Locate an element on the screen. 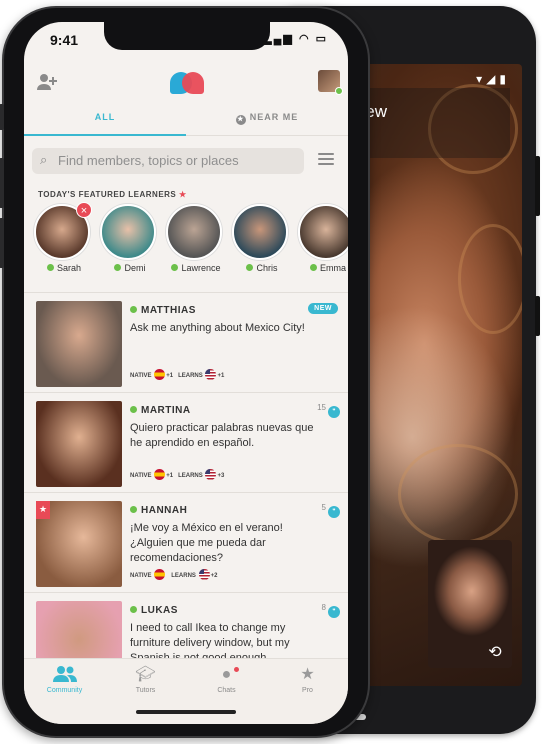 Image resolution: width=542 pixels, height=744 pixels. profile-avatar is located at coordinates (330, 82).